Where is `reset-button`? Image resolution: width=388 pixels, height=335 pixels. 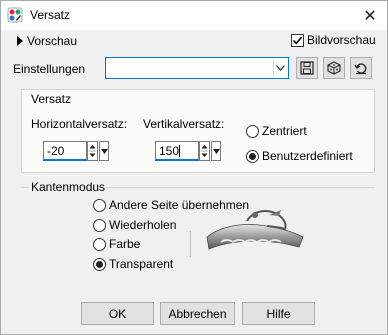 reset-button is located at coordinates (361, 68).